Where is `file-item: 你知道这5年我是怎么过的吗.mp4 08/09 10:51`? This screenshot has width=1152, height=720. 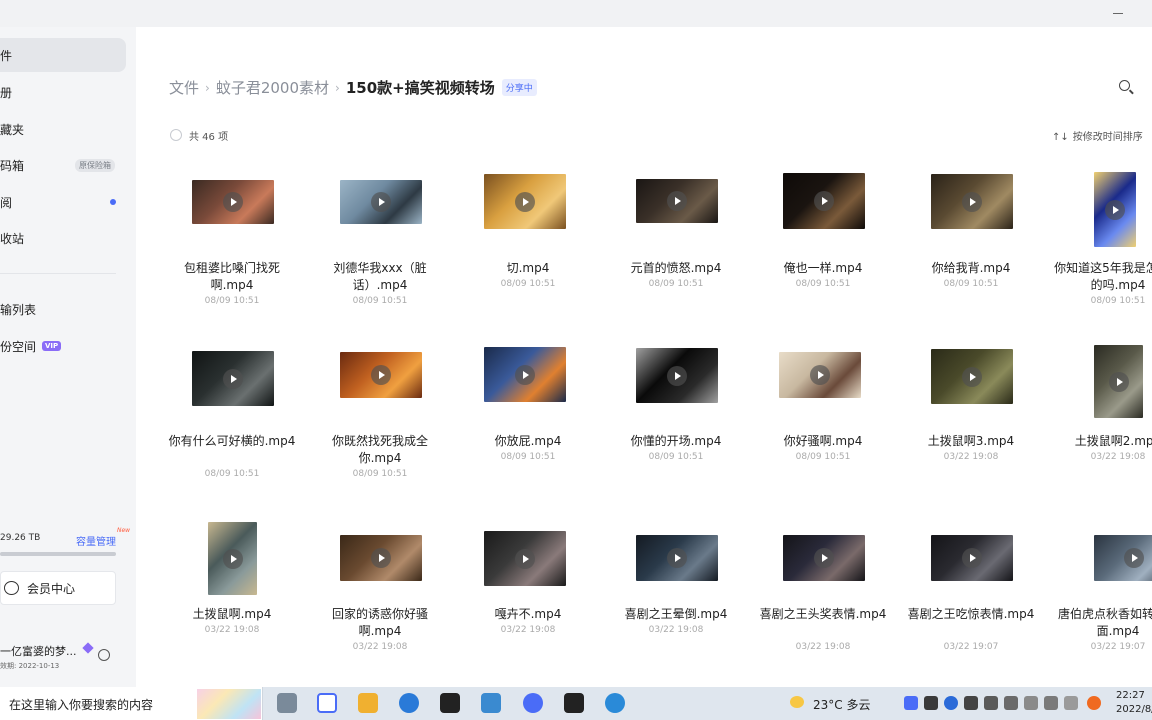
file-item: 你知道这5年我是怎么过的吗.mp4 08/09 10:51 is located at coordinates (1102, 252).